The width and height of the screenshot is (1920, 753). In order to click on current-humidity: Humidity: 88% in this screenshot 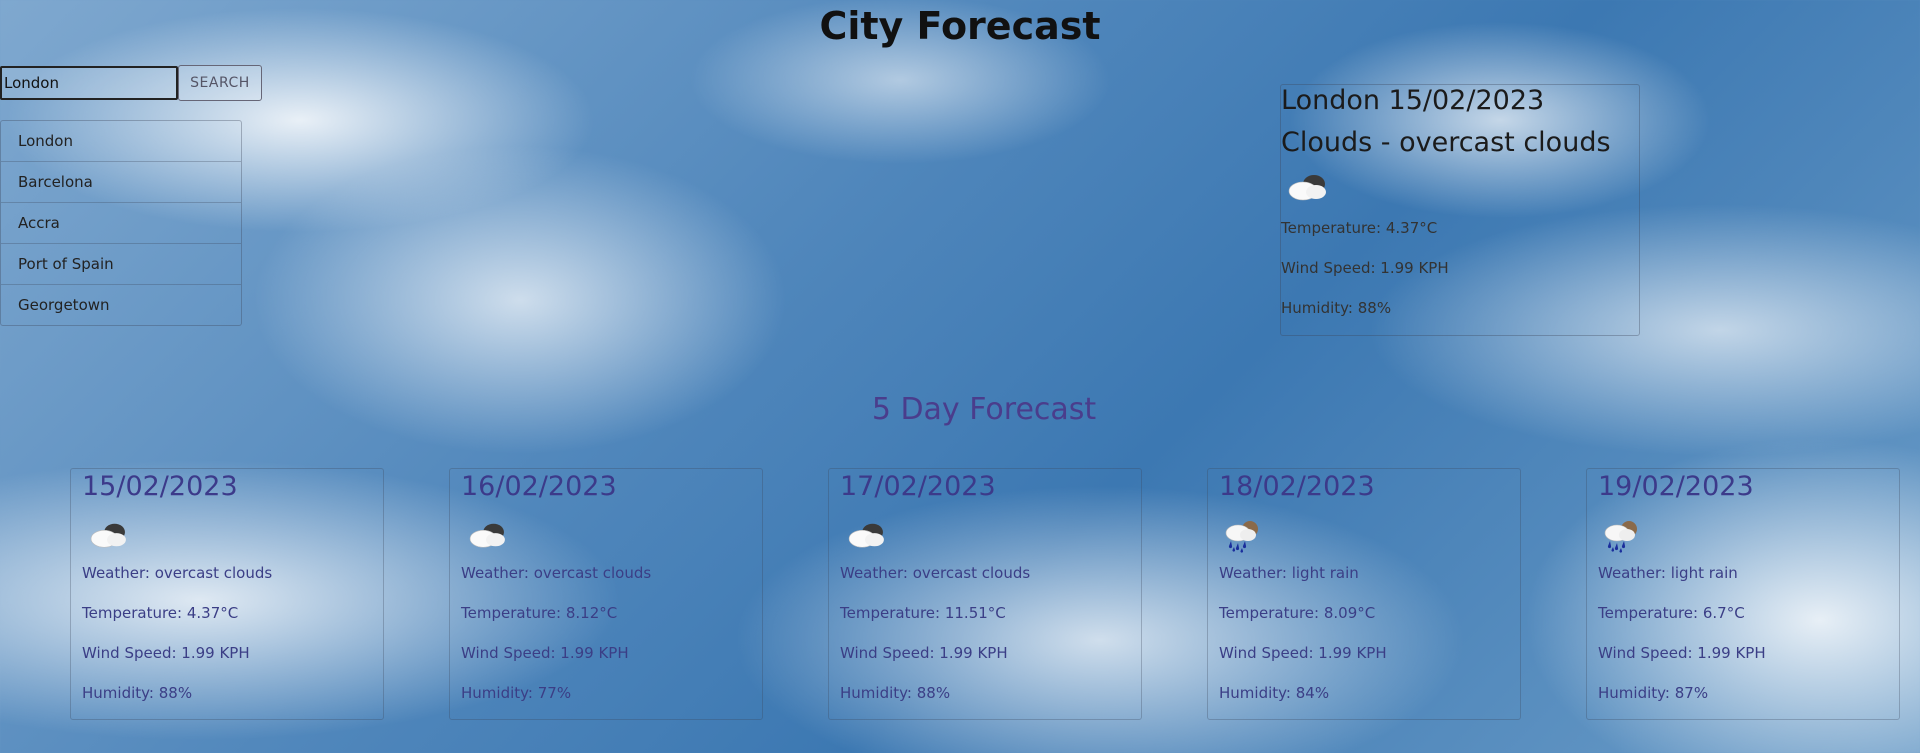, I will do `click(1336, 308)`.